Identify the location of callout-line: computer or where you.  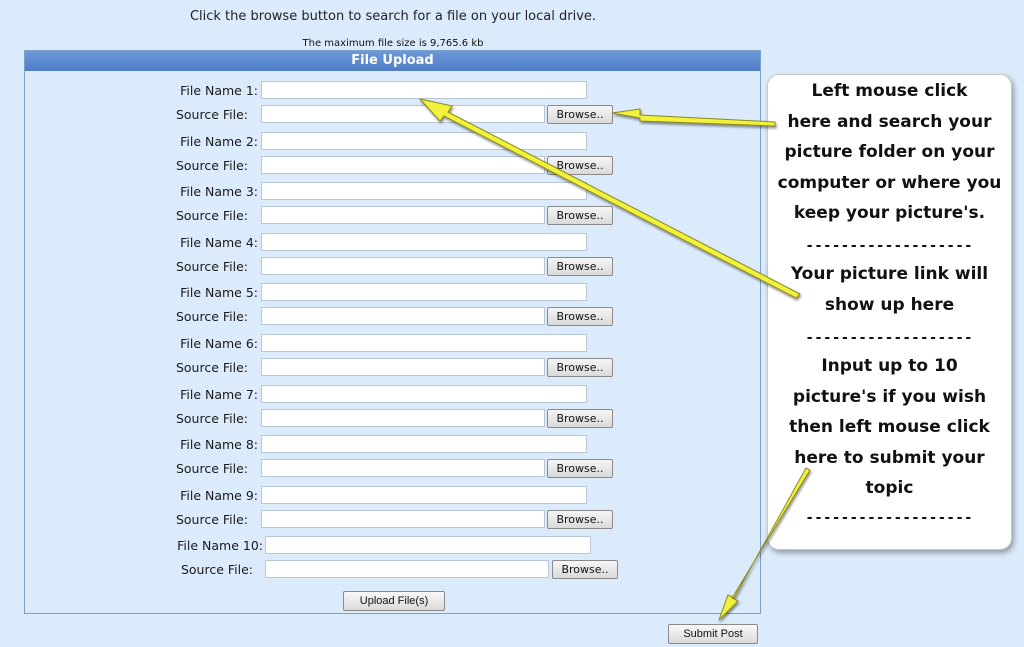
(889, 182).